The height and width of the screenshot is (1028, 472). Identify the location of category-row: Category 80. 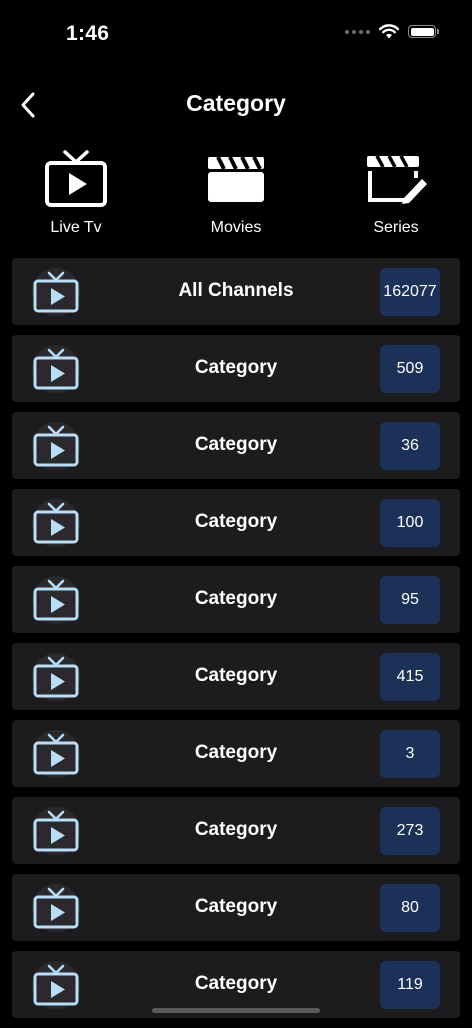
(236, 907).